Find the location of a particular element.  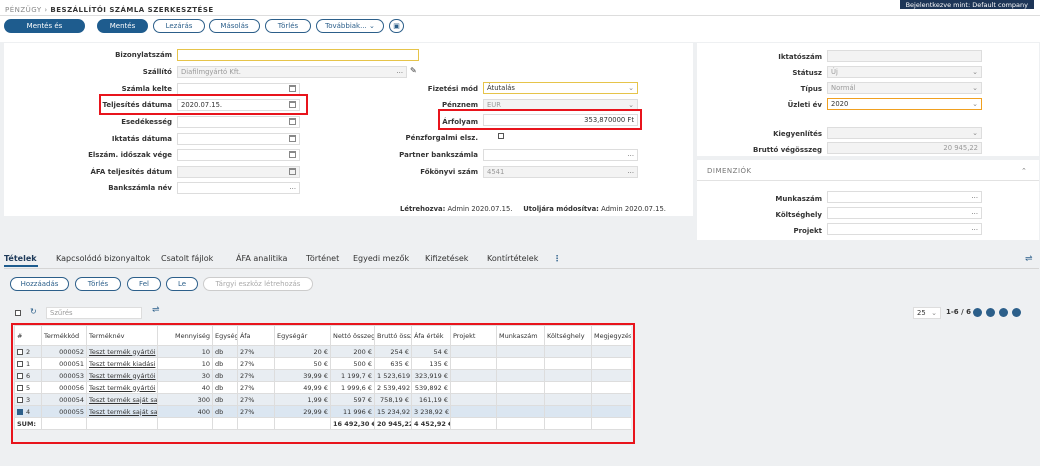

tab-kontir: Kontírtételek is located at coordinates (512, 258).